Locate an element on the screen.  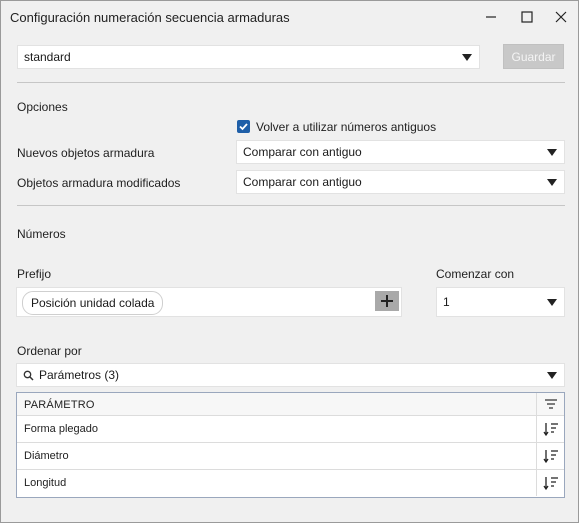
filter-lines-icon is located at coordinates (551, 404).